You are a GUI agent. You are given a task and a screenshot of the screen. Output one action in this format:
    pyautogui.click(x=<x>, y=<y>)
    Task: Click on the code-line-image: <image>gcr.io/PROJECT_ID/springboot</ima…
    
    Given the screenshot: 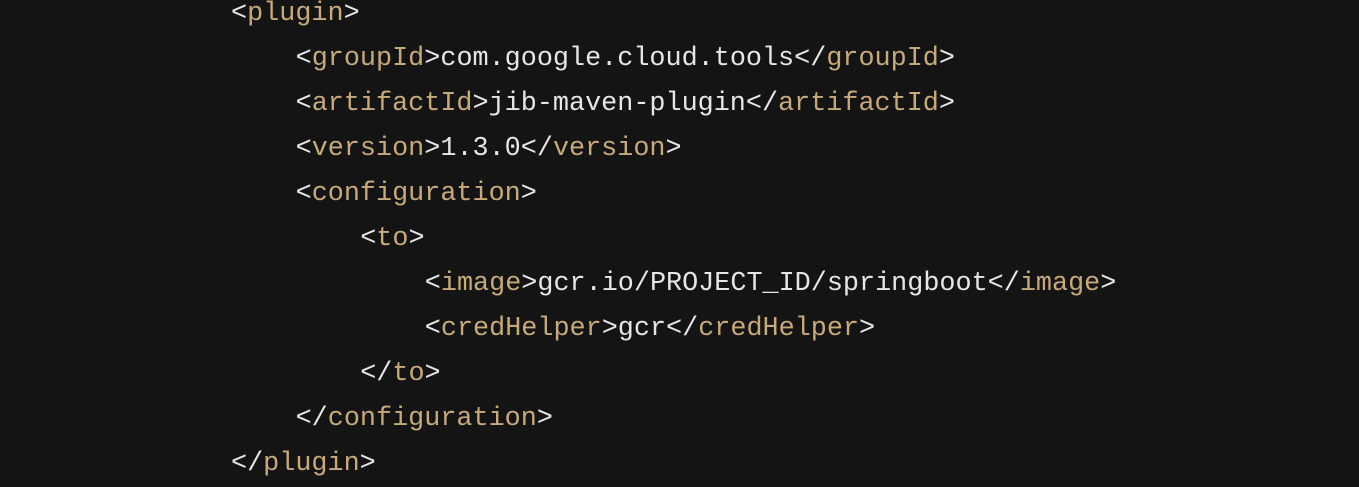 What is the action you would take?
    pyautogui.click(x=674, y=284)
    